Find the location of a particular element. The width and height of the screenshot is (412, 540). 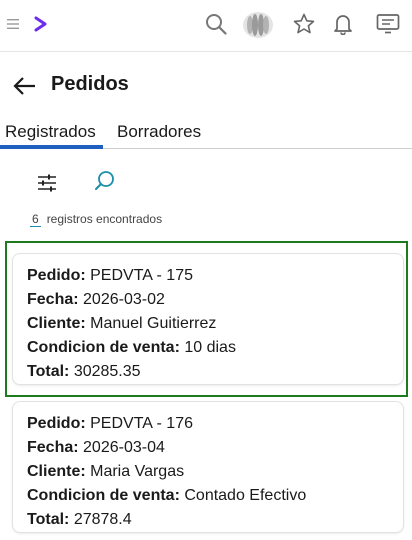

filter-sliders-icon is located at coordinates (47, 183).